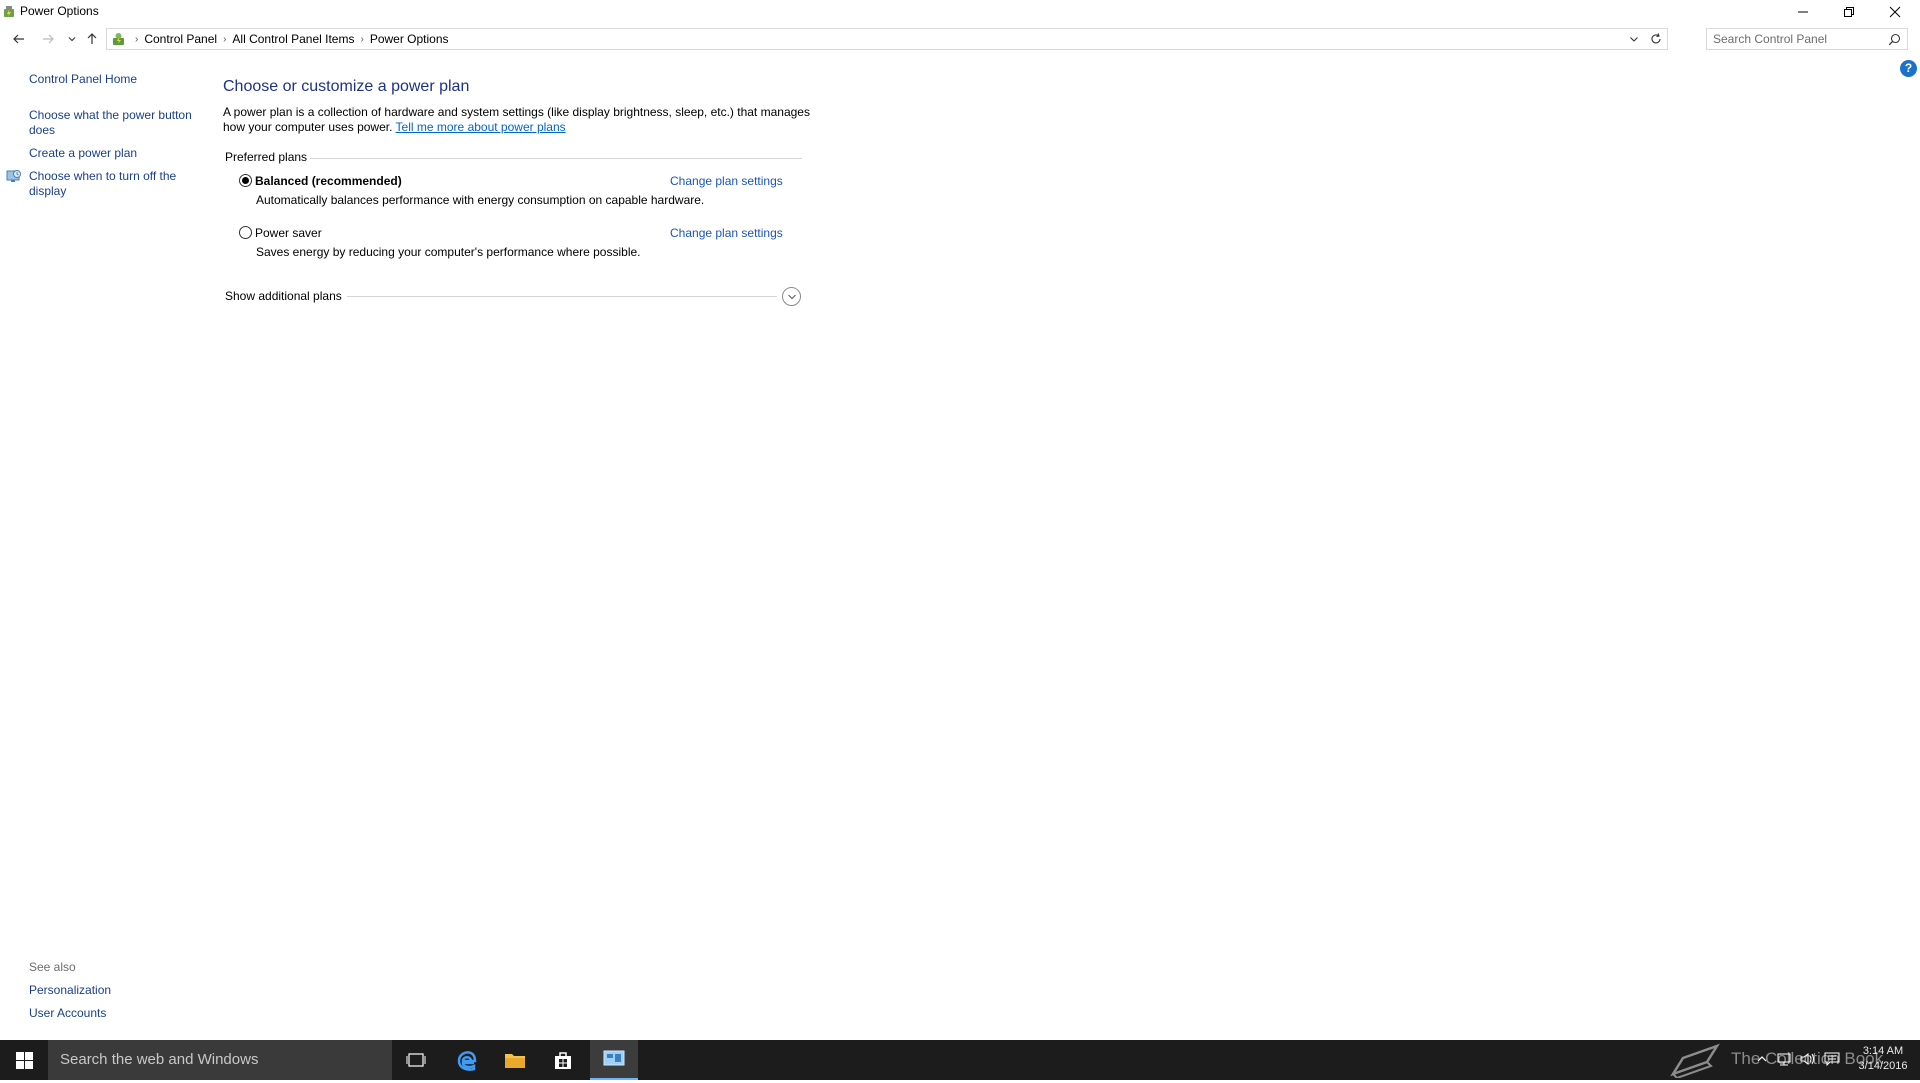  What do you see at coordinates (1832, 1059) in the screenshot?
I see `action-center-icon` at bounding box center [1832, 1059].